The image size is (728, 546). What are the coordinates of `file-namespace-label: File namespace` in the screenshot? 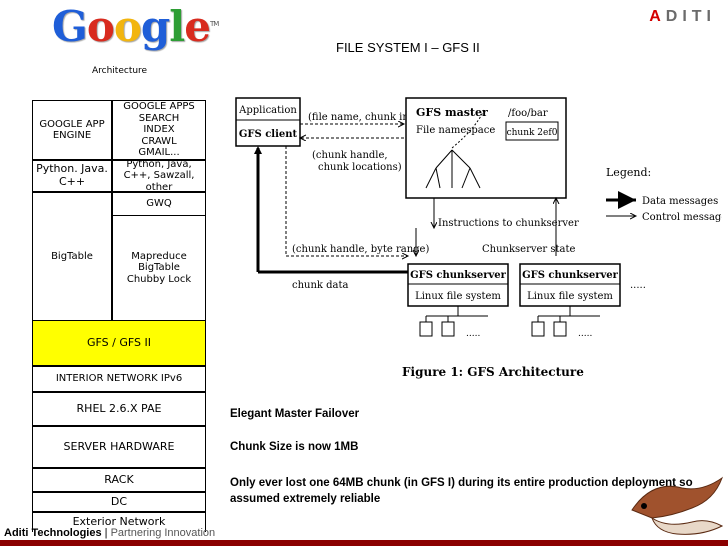 It's located at (455, 130).